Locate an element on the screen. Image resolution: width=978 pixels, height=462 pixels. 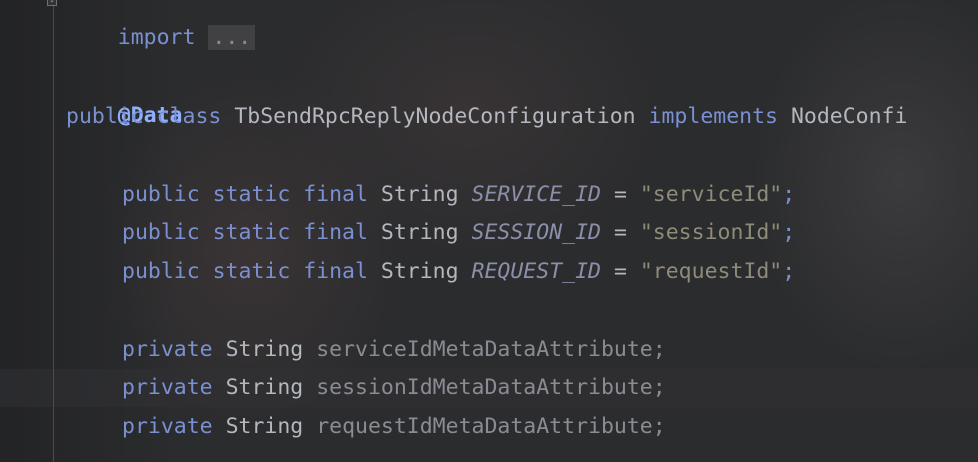
import-keyword: import is located at coordinates (156, 37).